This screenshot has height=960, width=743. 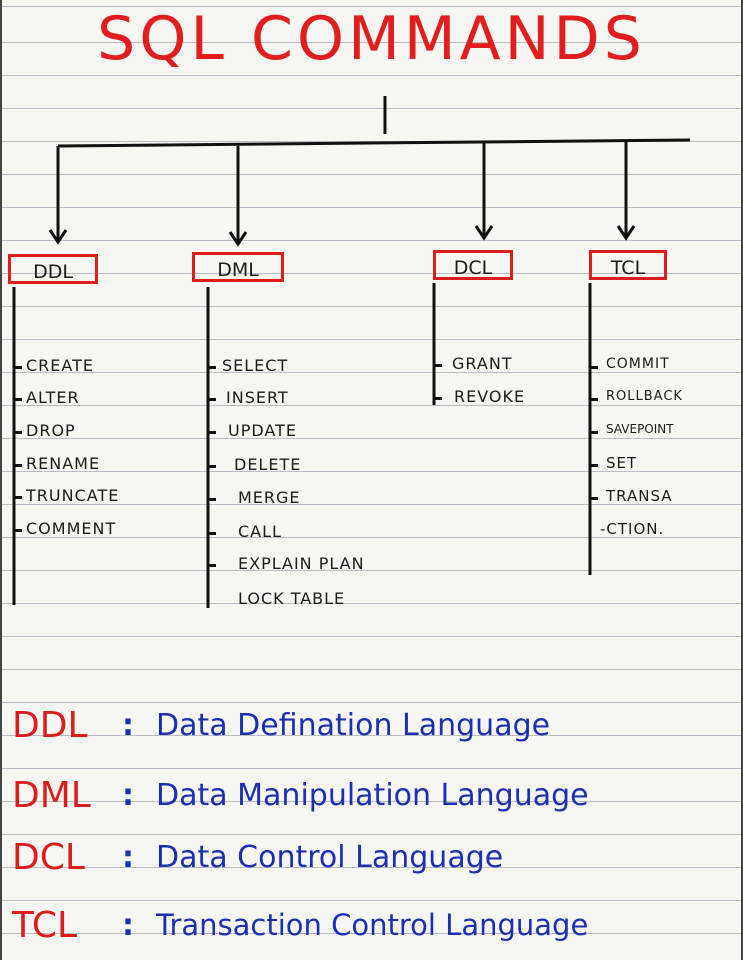 I want to click on dml-command: UPDATE, so click(x=262, y=430).